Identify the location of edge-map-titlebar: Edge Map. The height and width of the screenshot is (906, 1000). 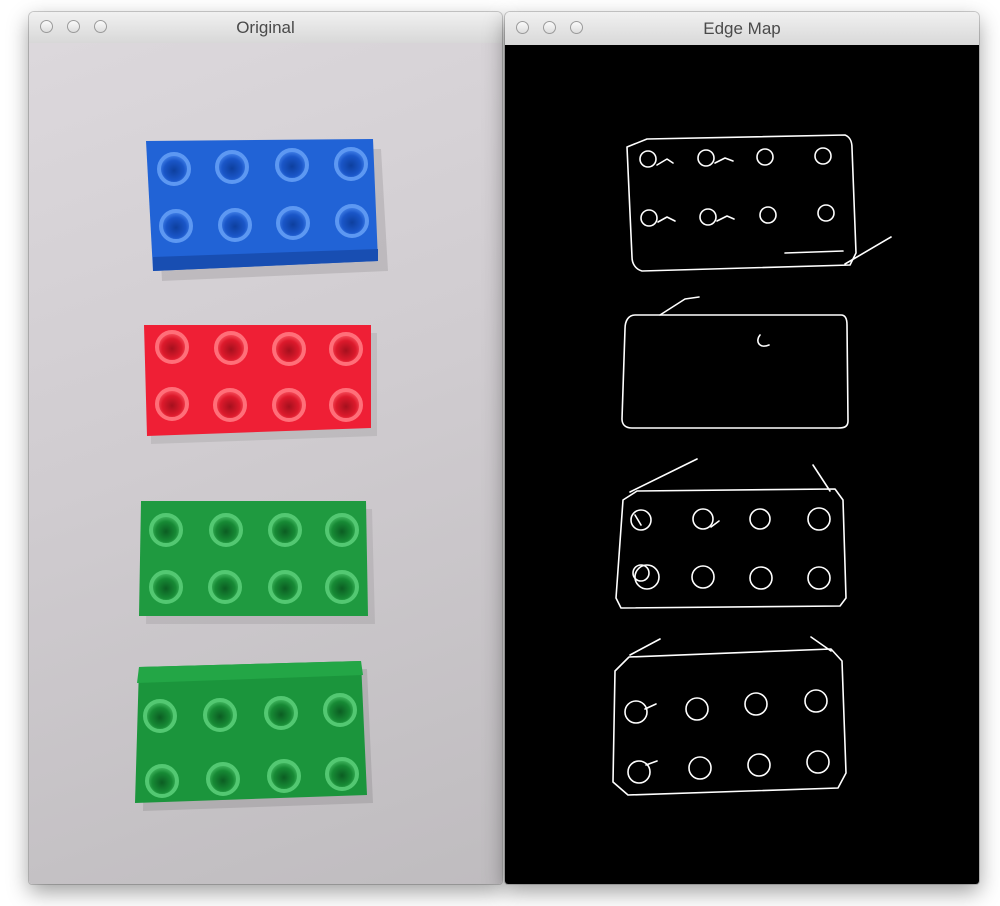
(742, 29).